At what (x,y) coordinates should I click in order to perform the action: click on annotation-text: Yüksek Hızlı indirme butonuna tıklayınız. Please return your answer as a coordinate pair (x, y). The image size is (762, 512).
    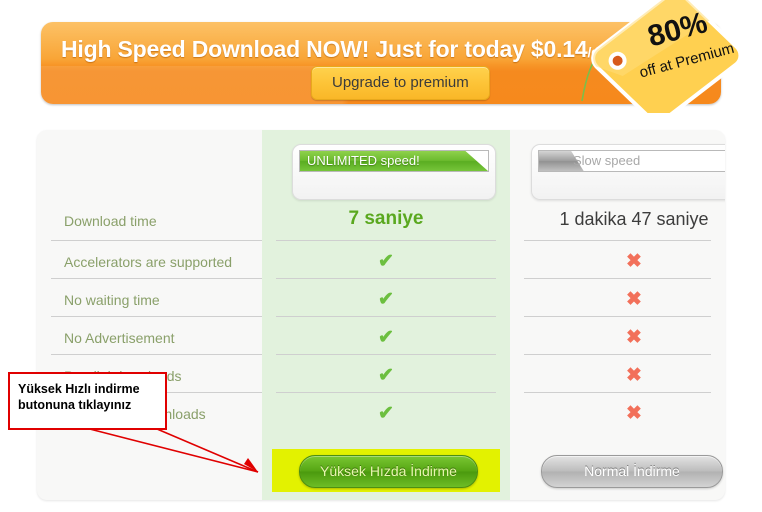
    Looking at the image, I should click on (79, 397).